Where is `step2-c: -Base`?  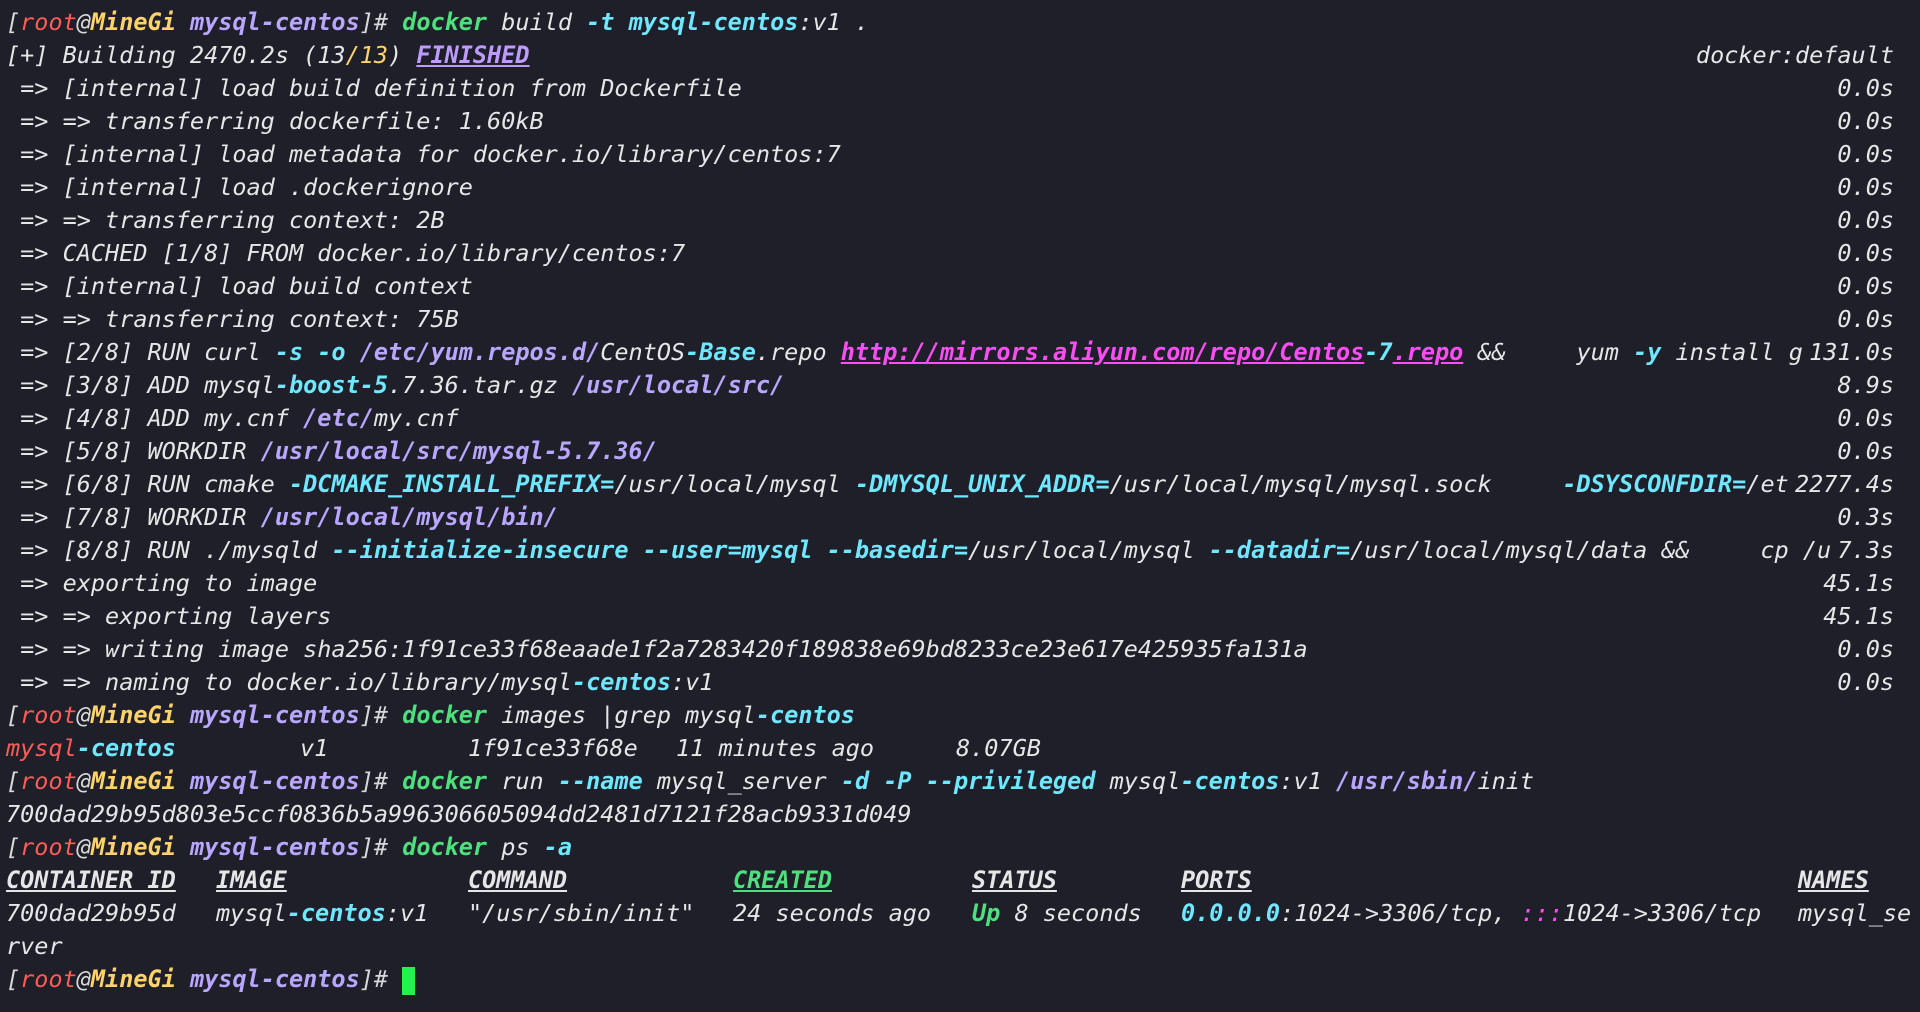
step2-c: -Base is located at coordinates (720, 352).